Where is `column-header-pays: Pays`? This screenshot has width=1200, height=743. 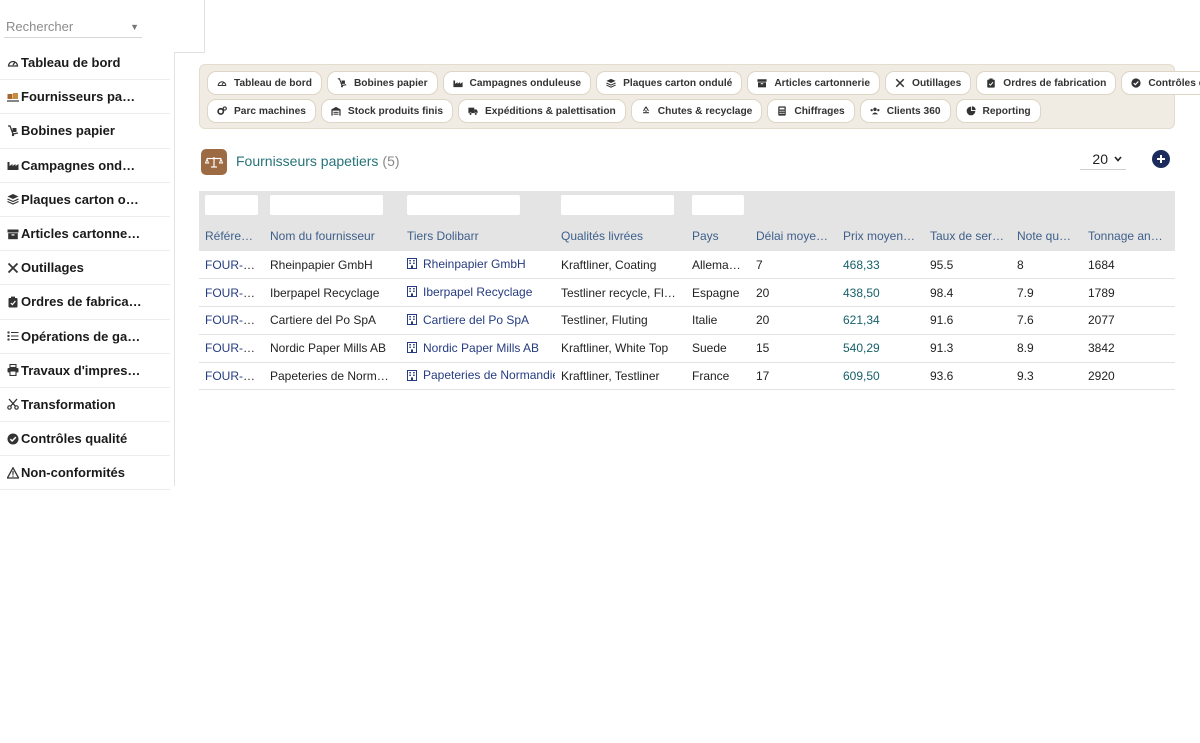 column-header-pays: Pays is located at coordinates (718, 235).